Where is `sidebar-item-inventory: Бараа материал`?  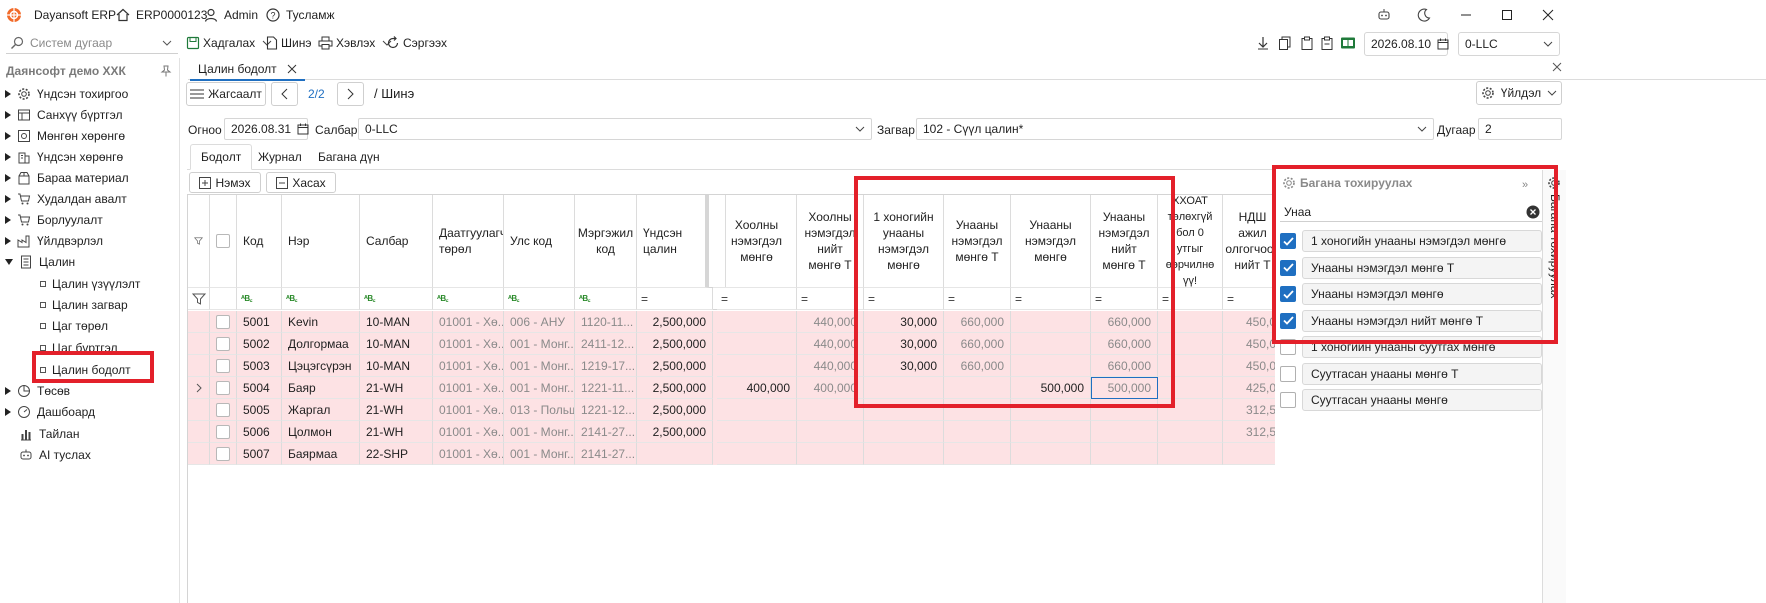 sidebar-item-inventory: Бараа материал is located at coordinates (67, 178).